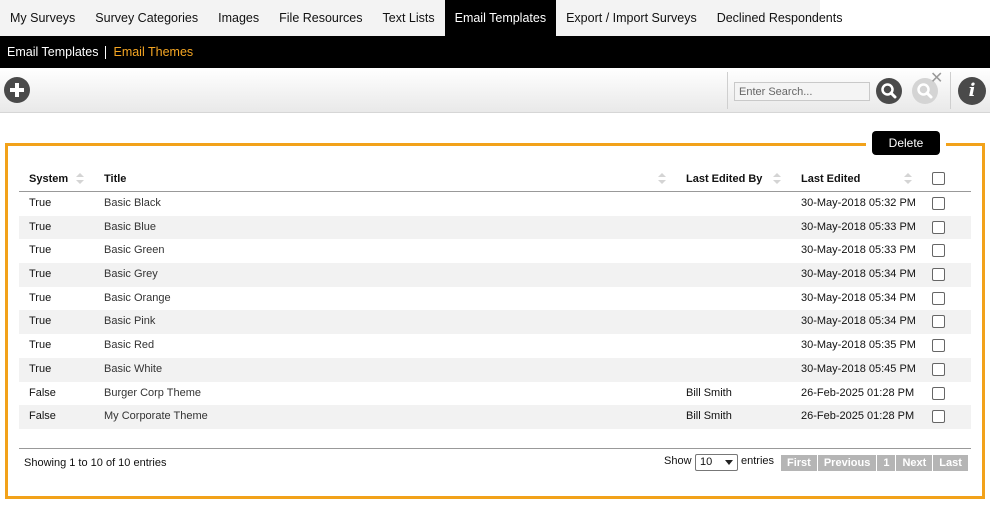 The image size is (990, 517). What do you see at coordinates (780, 18) in the screenshot?
I see `tab-declined-respondents: Declined Respondents` at bounding box center [780, 18].